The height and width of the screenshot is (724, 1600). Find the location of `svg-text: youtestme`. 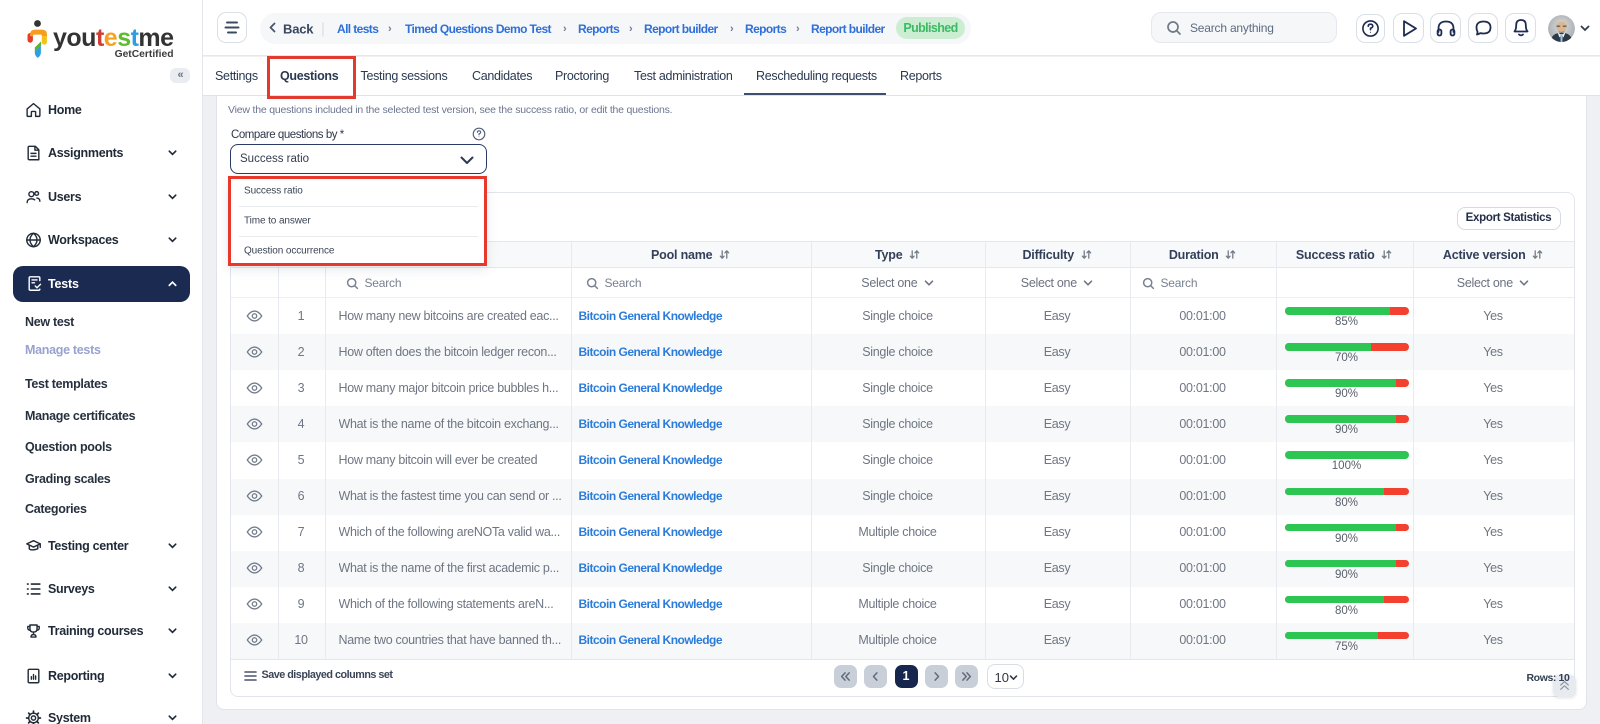

svg-text: youtestme is located at coordinates (113, 38).